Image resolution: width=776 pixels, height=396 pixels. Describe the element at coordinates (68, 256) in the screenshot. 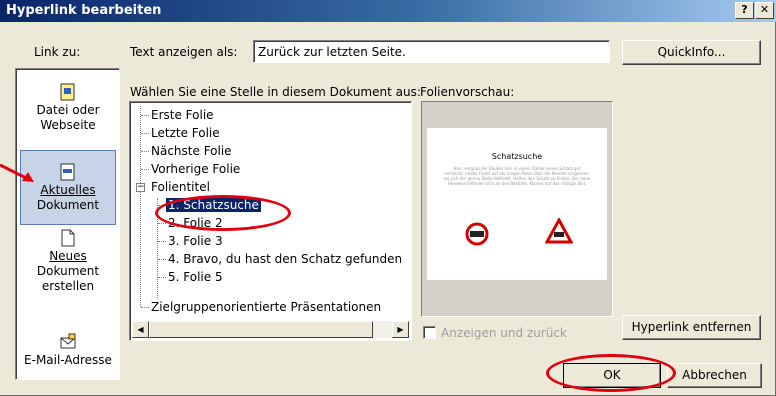

I see `link-item-new-document-line1: Neues` at that location.